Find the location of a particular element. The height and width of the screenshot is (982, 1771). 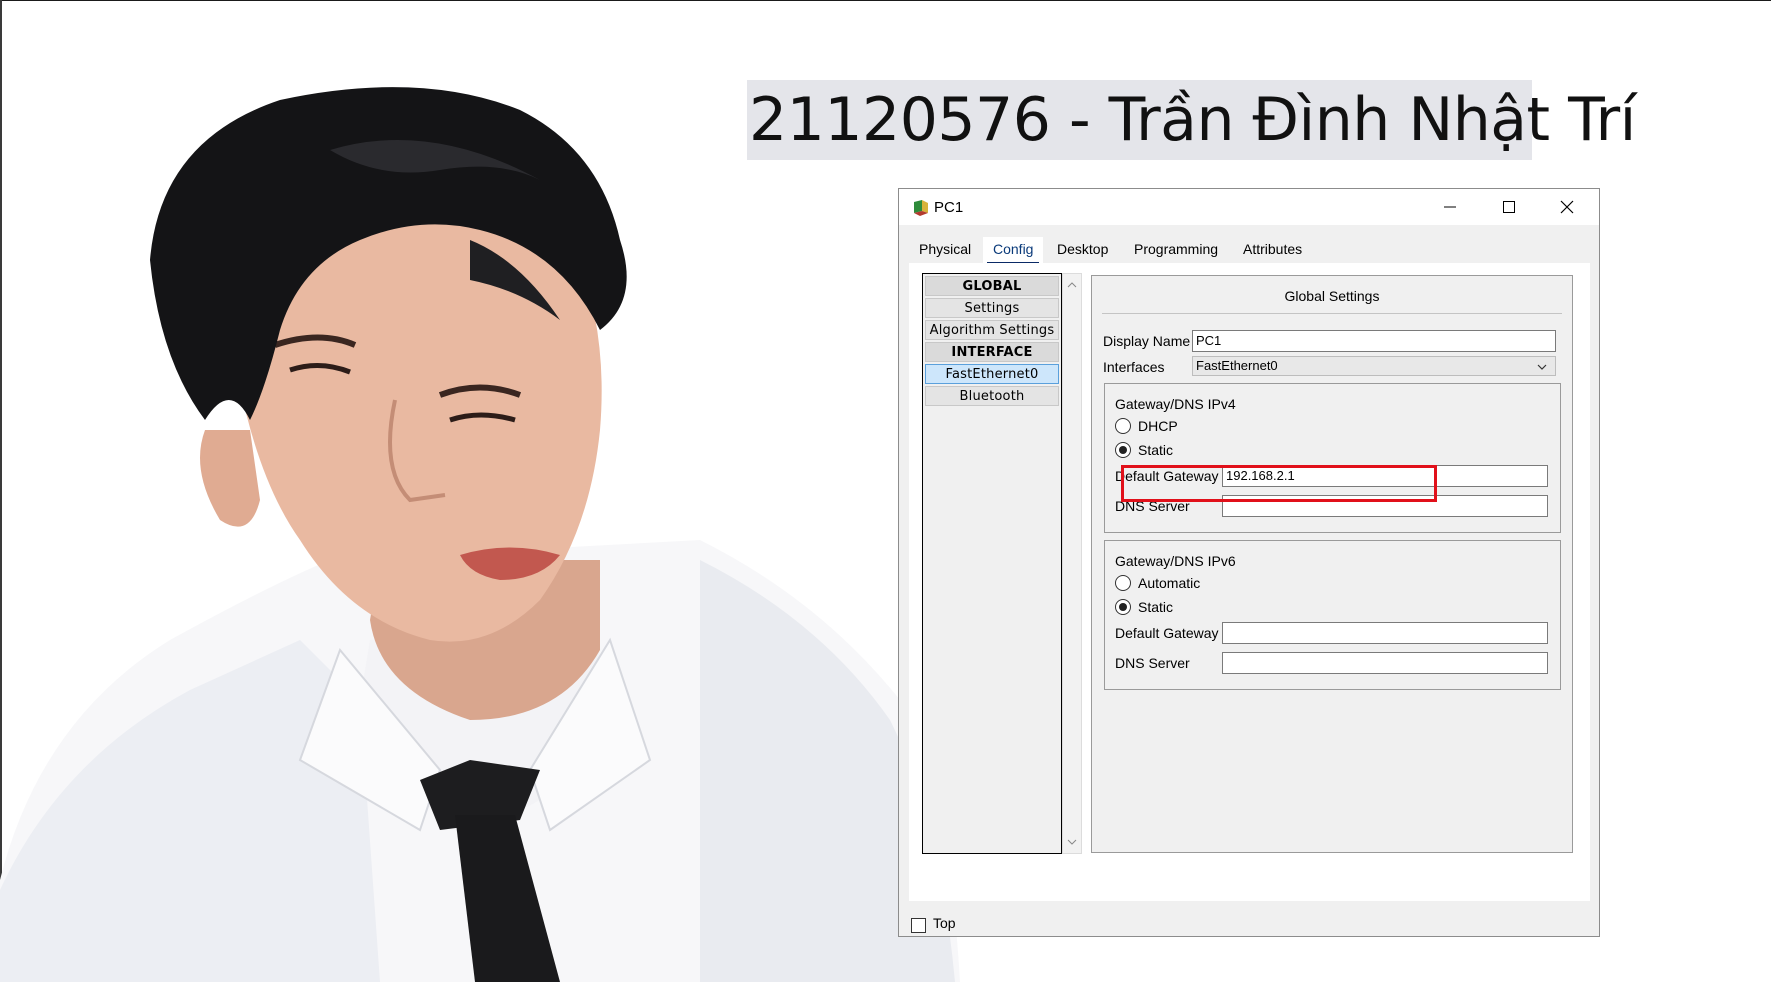

title-bar: PC1 is located at coordinates (1249, 207).